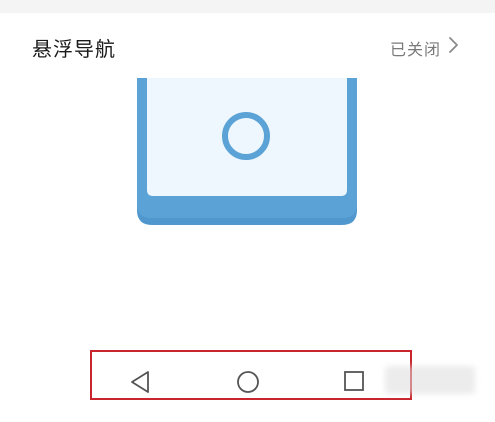  Describe the element at coordinates (430, 380) in the screenshot. I see `blurred-watermark` at that location.